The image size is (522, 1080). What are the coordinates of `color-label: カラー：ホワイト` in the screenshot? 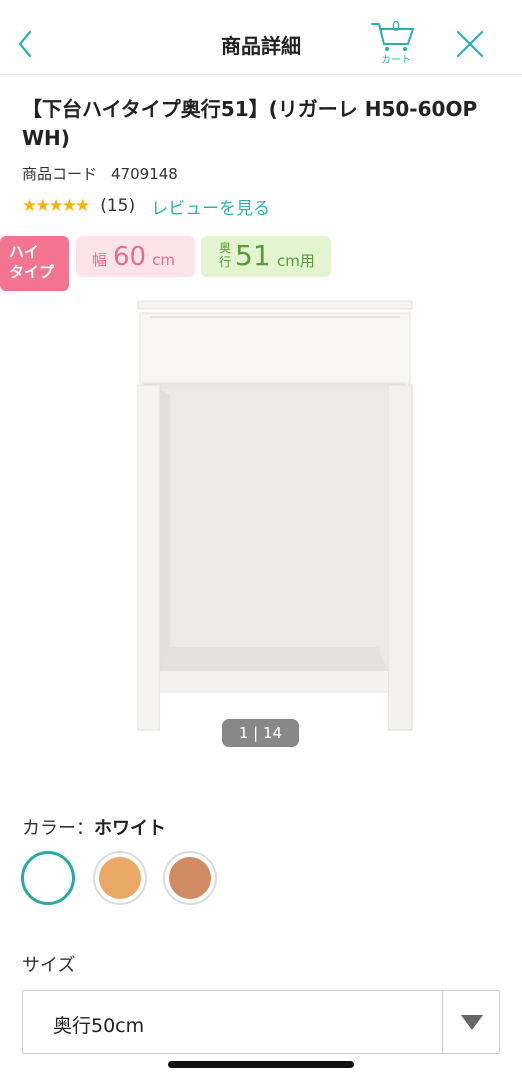 It's located at (94, 827).